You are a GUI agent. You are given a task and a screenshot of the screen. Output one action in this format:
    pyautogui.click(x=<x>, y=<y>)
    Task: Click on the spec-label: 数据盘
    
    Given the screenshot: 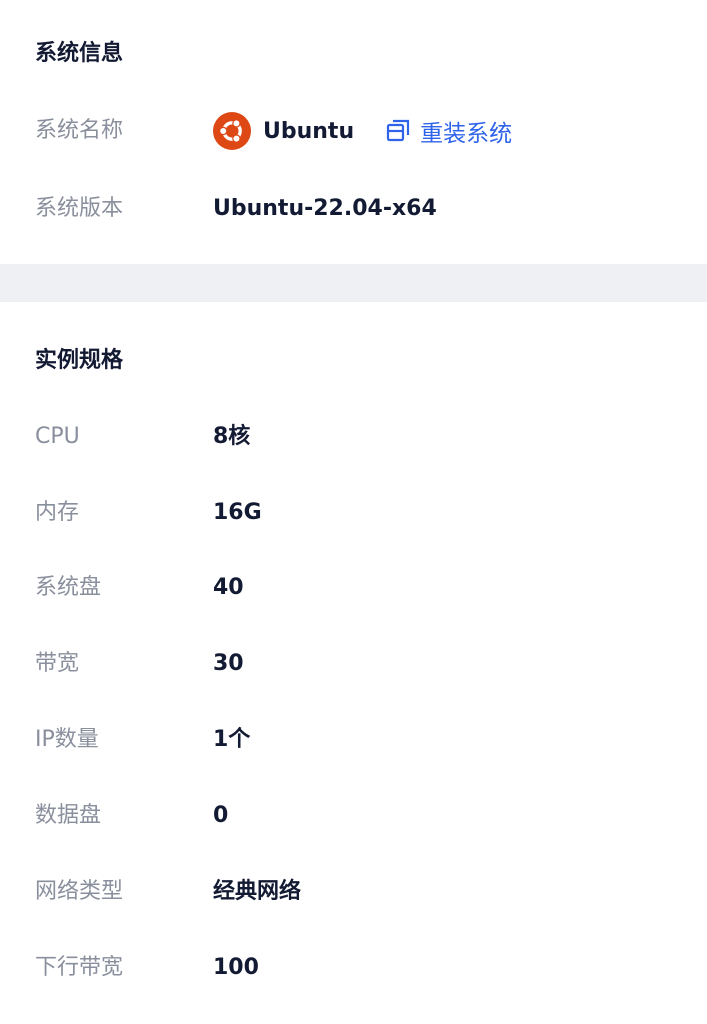 What is the action you would take?
    pyautogui.click(x=68, y=815)
    